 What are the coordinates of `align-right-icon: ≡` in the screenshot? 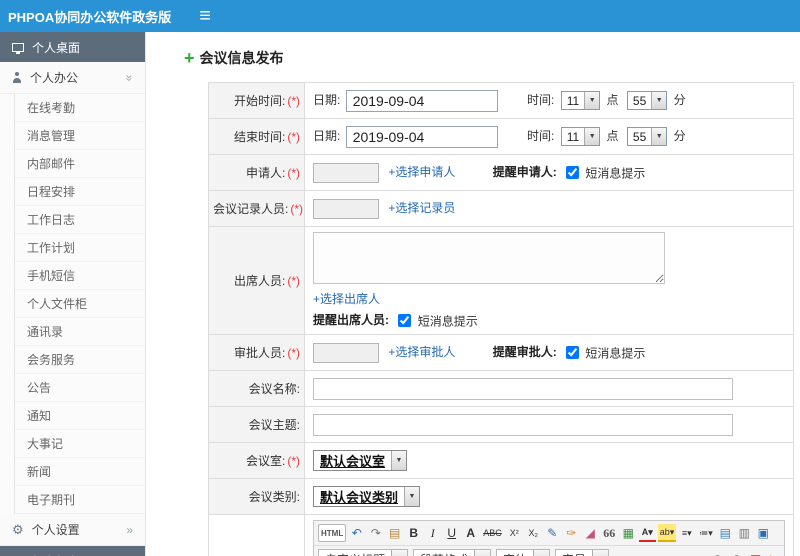 It's located at (660, 553).